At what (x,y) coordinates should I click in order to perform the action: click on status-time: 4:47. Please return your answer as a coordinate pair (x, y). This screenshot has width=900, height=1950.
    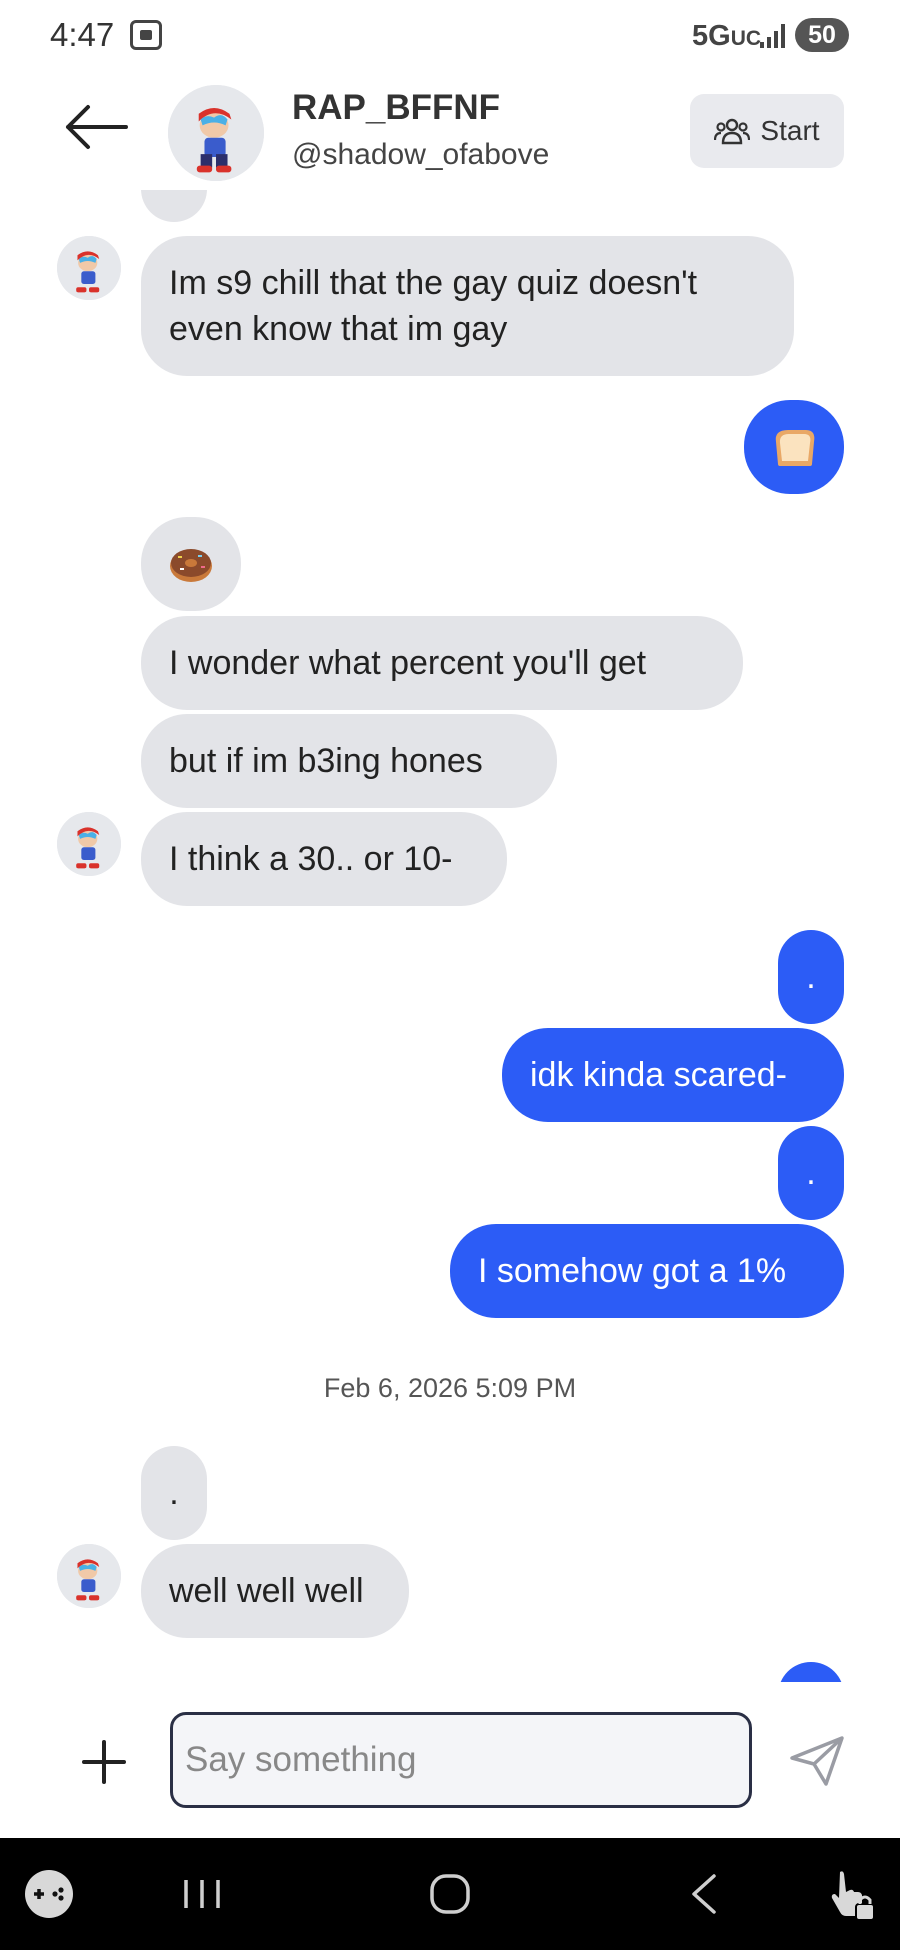
    Looking at the image, I should click on (82, 34).